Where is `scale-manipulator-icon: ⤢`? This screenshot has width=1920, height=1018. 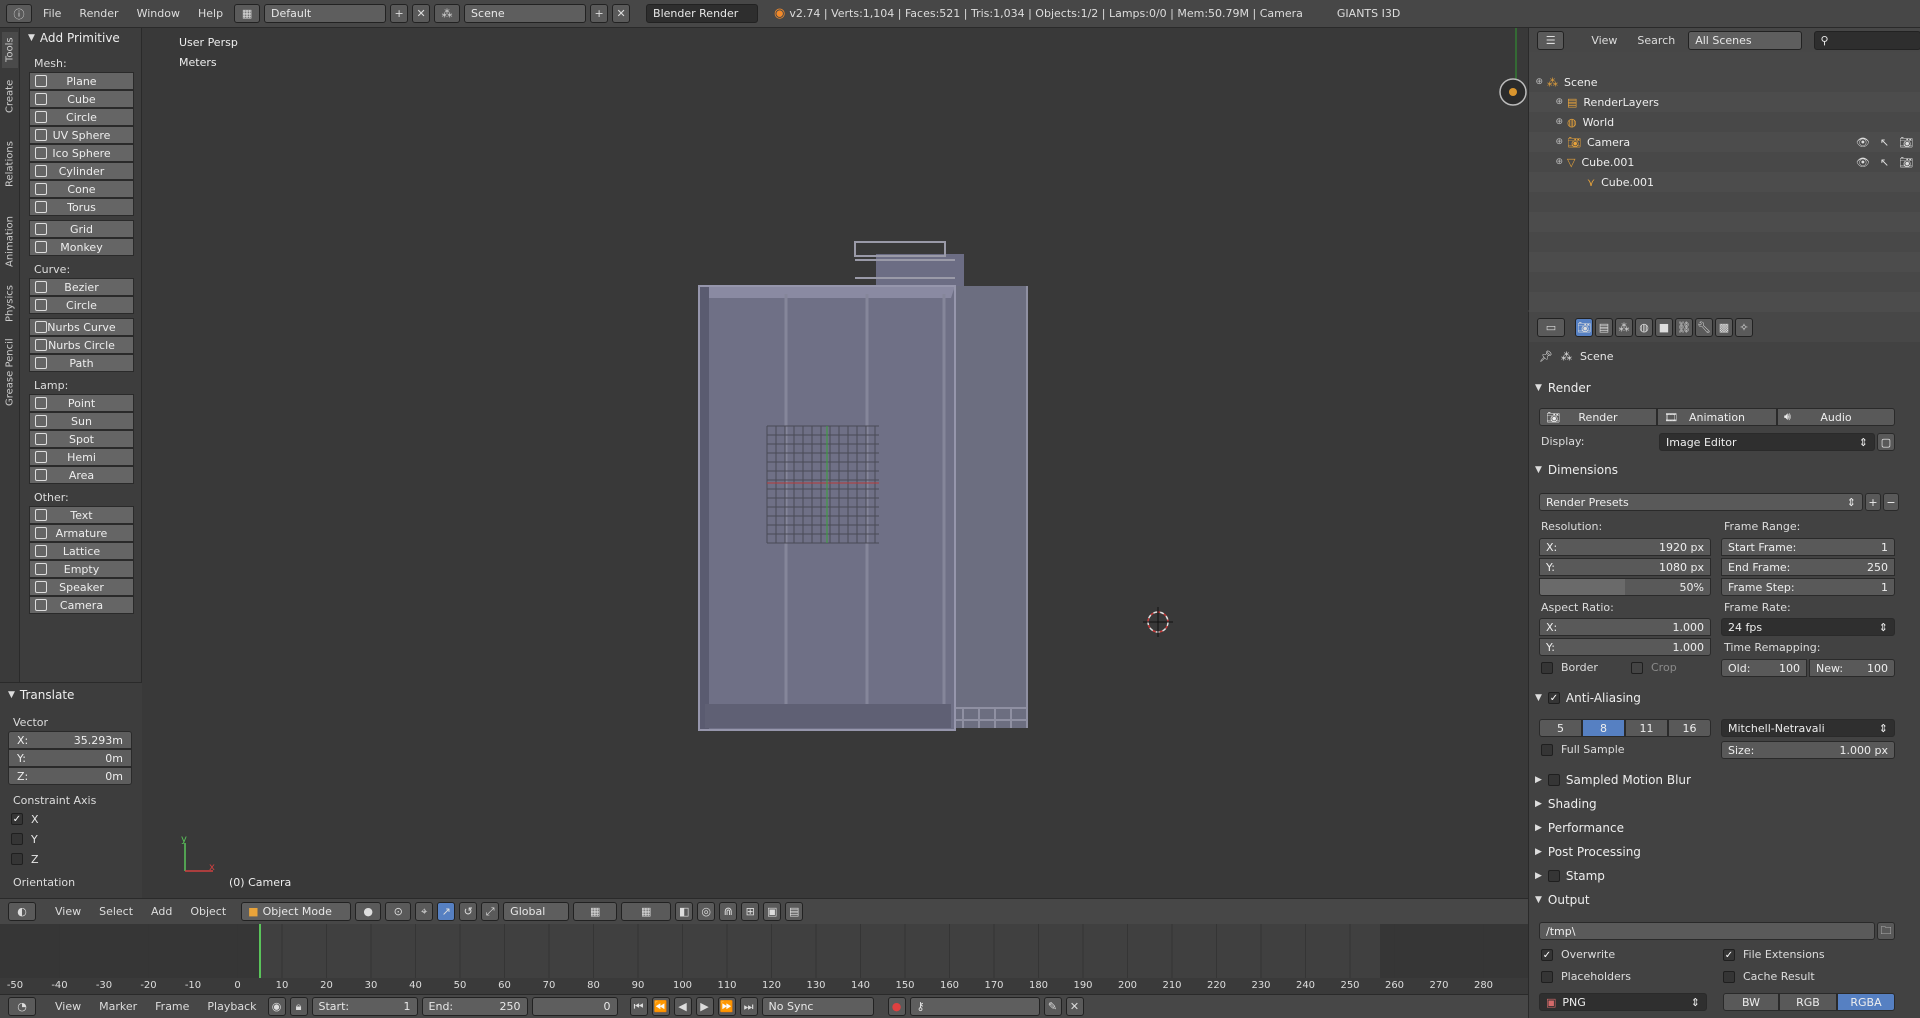
scale-manipulator-icon: ⤢ is located at coordinates (490, 911).